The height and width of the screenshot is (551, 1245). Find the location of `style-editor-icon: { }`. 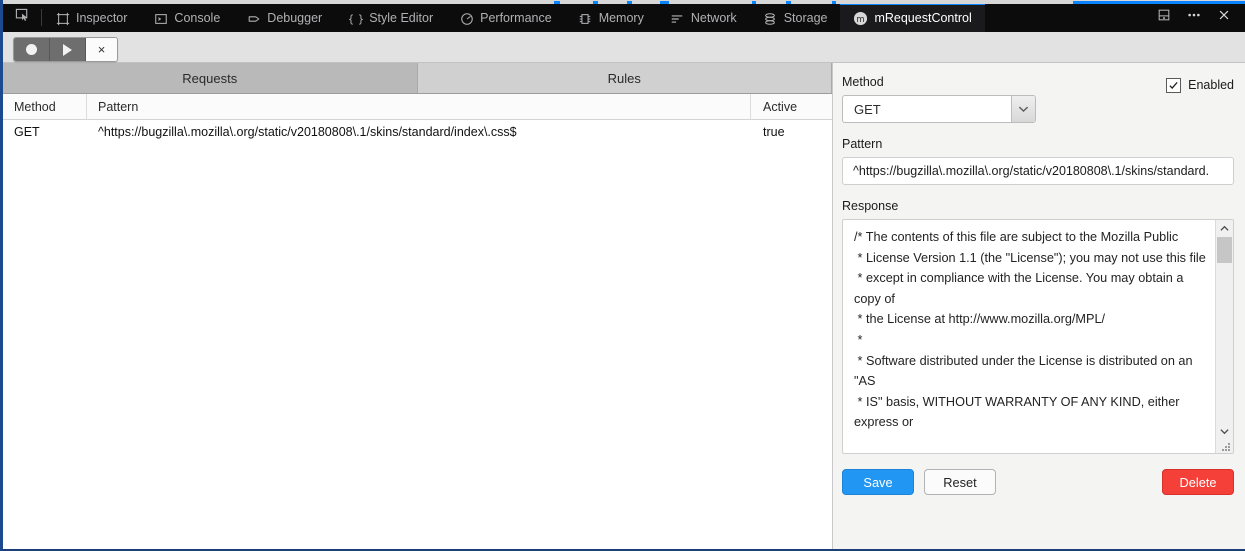

style-editor-icon: { } is located at coordinates (355, 18).